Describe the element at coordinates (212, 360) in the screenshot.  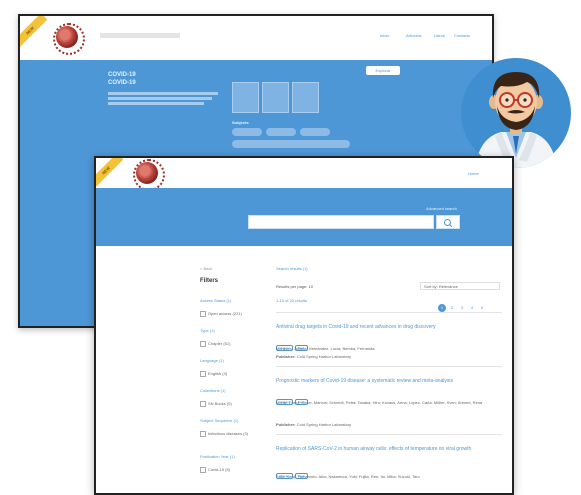
I see `filter-group-head: Language (1)` at that location.